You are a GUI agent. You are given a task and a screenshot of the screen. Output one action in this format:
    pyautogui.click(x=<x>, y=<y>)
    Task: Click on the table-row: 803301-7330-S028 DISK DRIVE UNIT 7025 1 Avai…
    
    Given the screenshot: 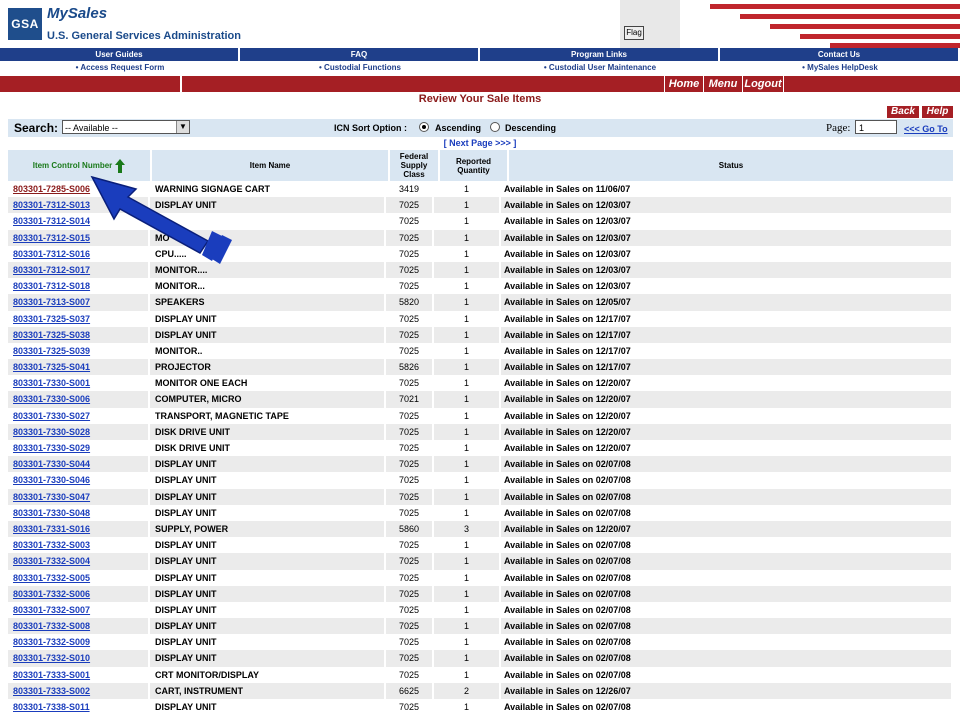 What is the action you would take?
    pyautogui.click(x=480, y=431)
    